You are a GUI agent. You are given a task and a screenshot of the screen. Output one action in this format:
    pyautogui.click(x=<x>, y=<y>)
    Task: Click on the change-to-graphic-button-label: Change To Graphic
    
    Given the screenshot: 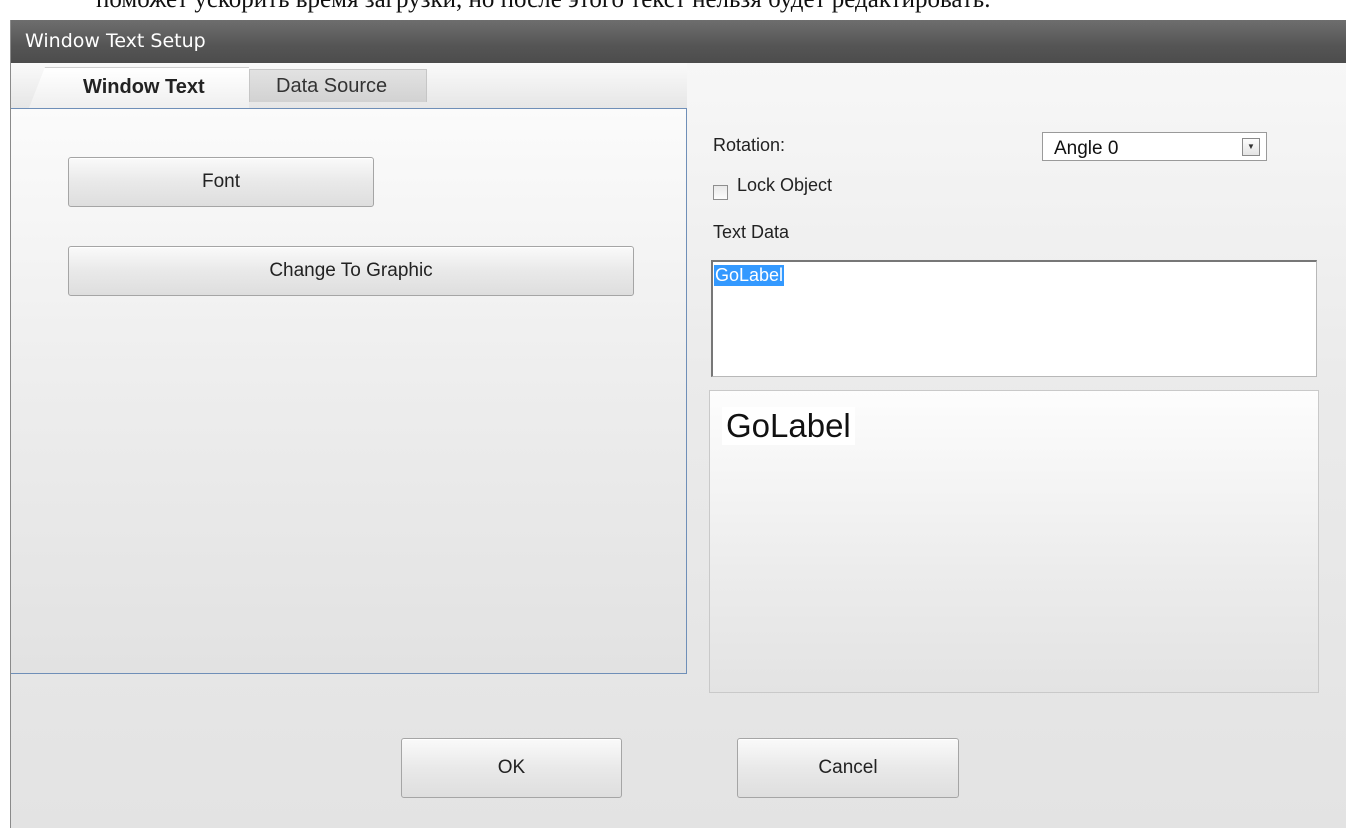 What is the action you would take?
    pyautogui.click(x=351, y=270)
    